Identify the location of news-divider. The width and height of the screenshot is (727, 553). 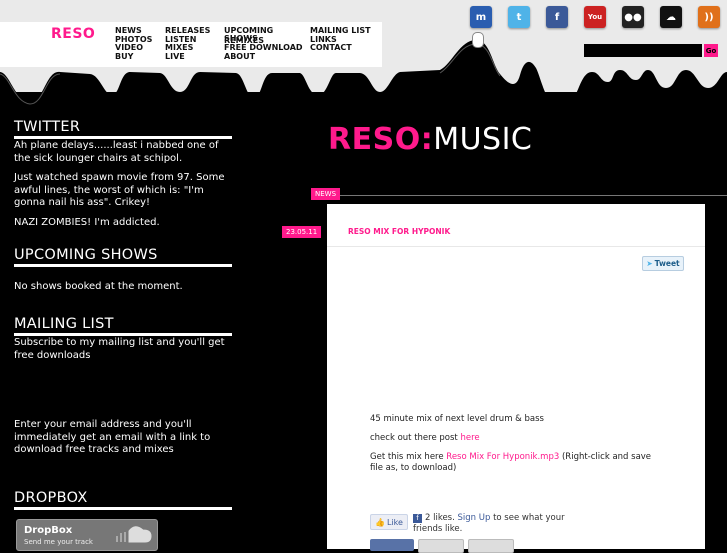
(532, 195).